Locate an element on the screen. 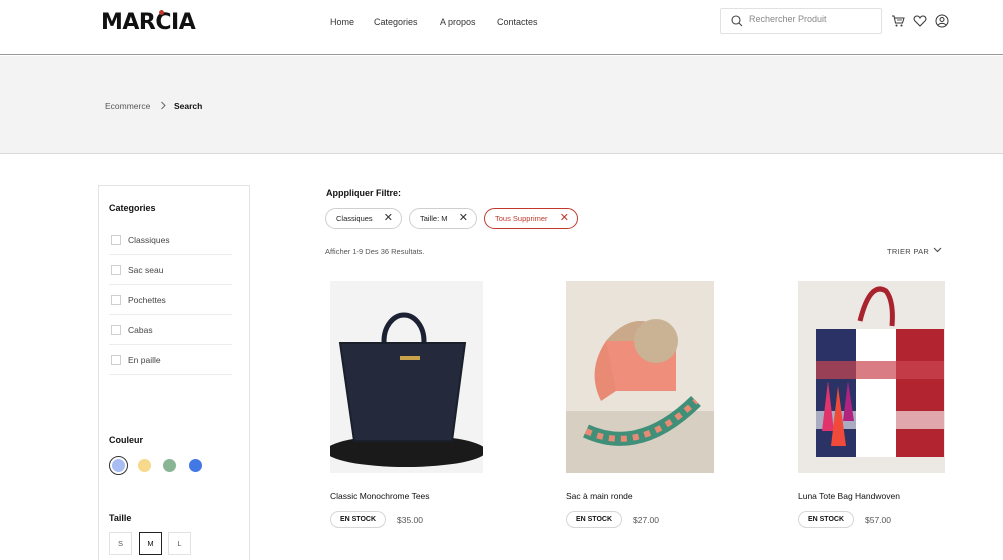 This screenshot has height=560, width=1003. filter-chip: Taille: M ✕ is located at coordinates (443, 218).